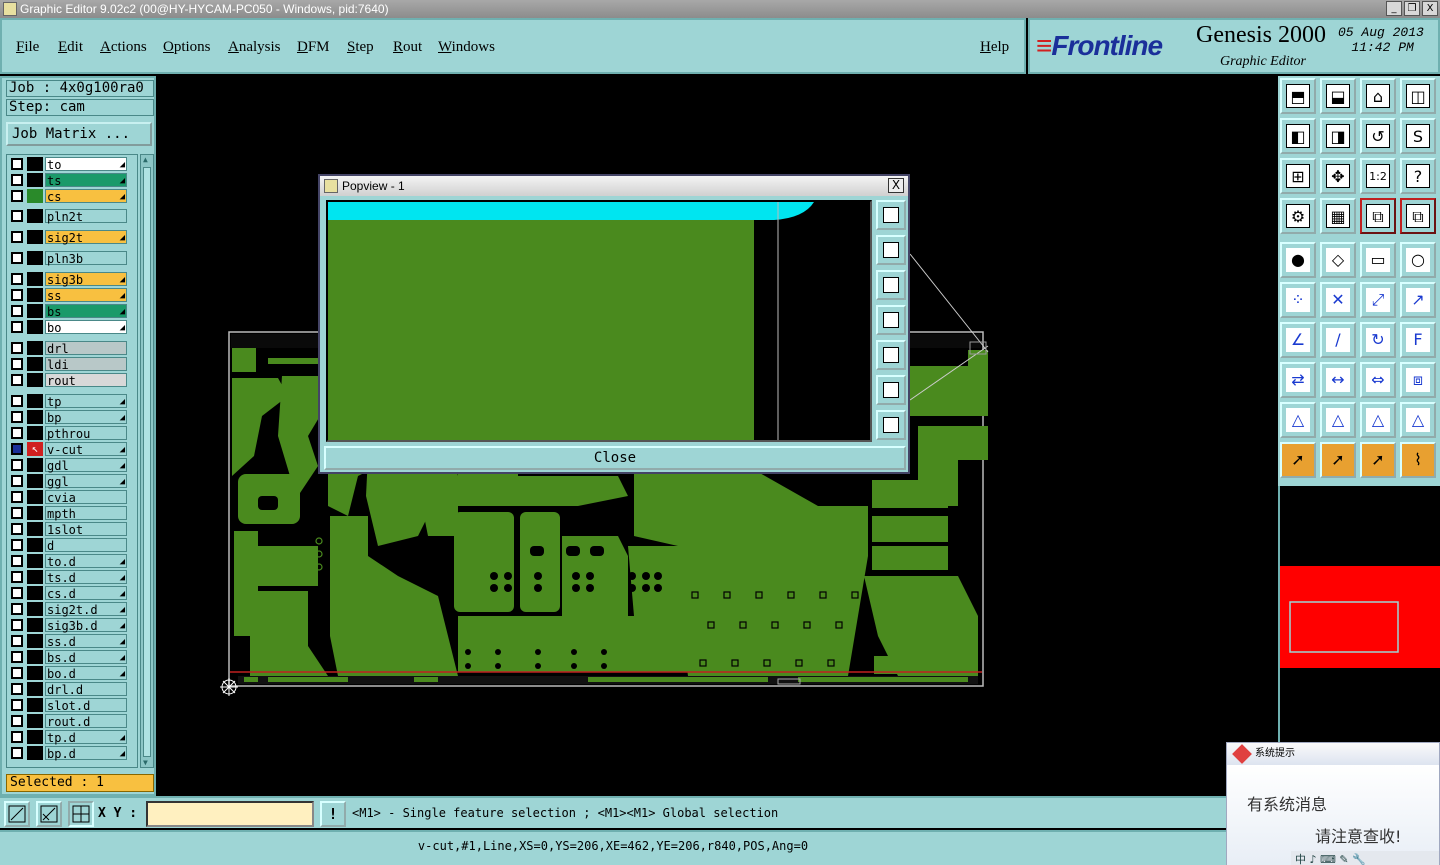  What do you see at coordinates (86, 641) in the screenshot?
I see `layer-name: ss.d ◢` at bounding box center [86, 641].